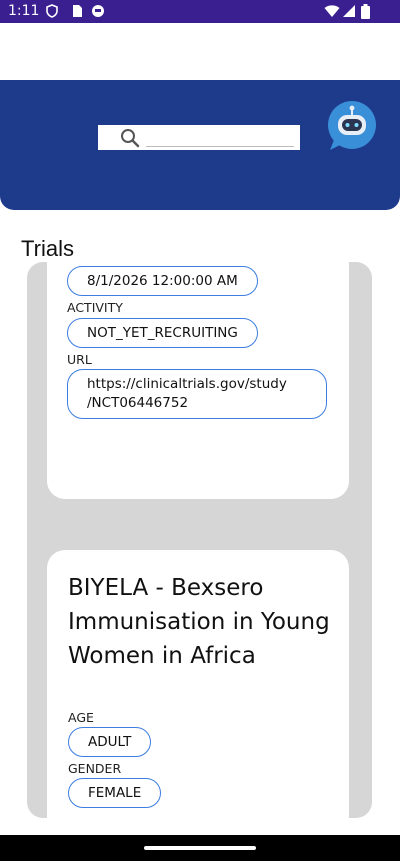 The height and width of the screenshot is (861, 400). What do you see at coordinates (332, 11) in the screenshot?
I see `wifi-icon` at bounding box center [332, 11].